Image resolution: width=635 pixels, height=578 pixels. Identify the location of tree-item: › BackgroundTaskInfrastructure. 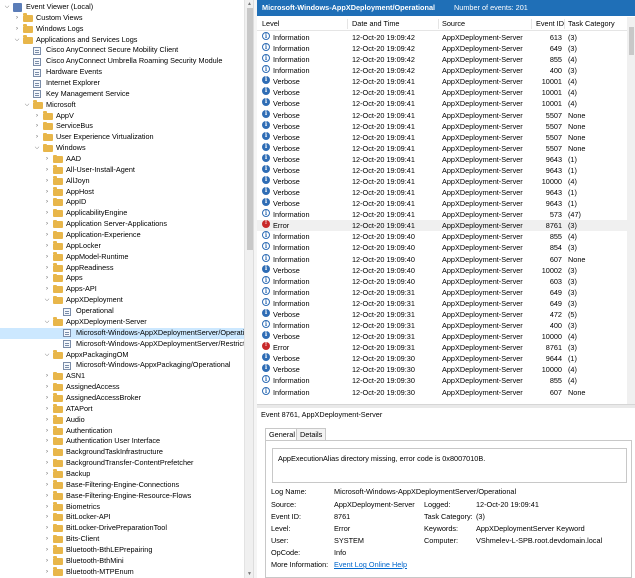
(122, 452).